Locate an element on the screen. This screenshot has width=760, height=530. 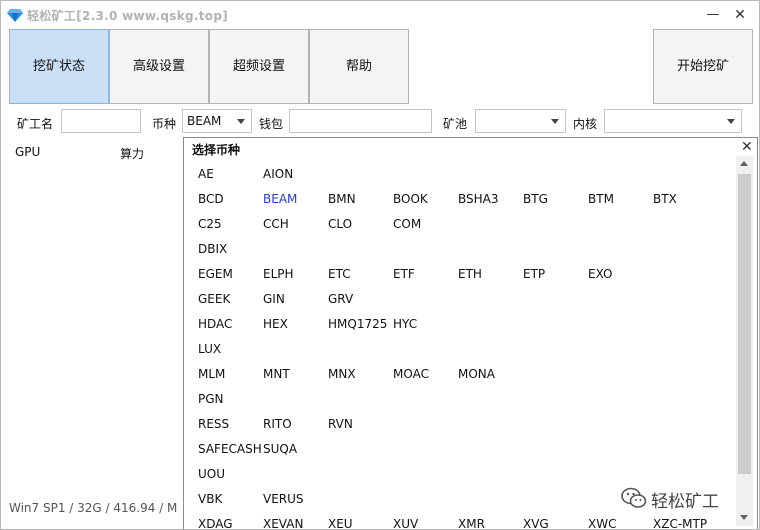
coin-option: PGN is located at coordinates (211, 399).